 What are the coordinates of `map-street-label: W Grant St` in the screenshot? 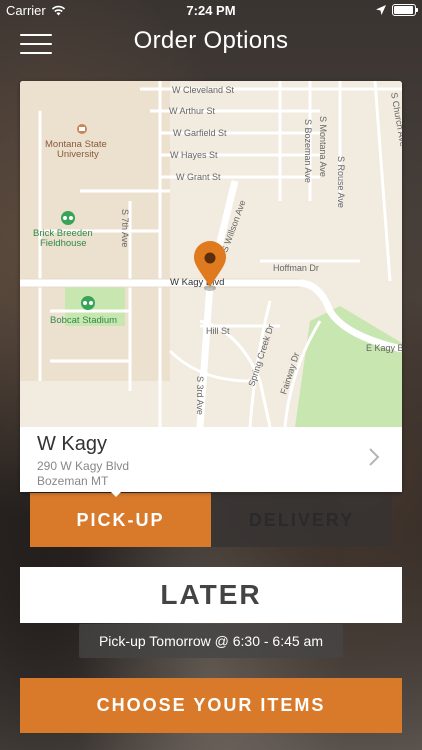 It's located at (198, 177).